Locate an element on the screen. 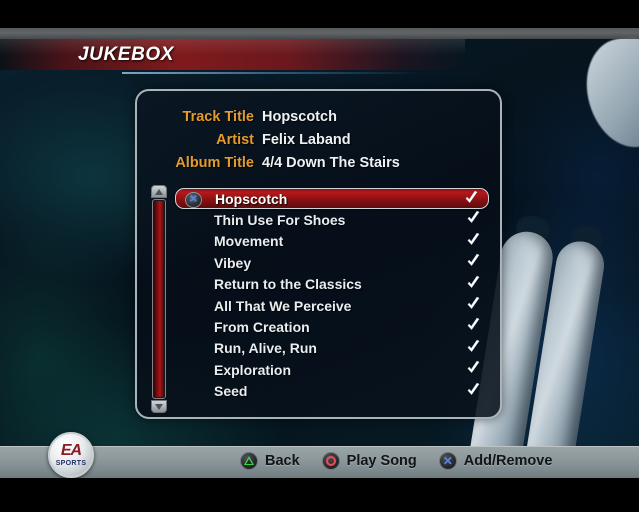 The image size is (639, 512). info-row-track-title: Track Title Hopscotch is located at coordinates (318, 116).